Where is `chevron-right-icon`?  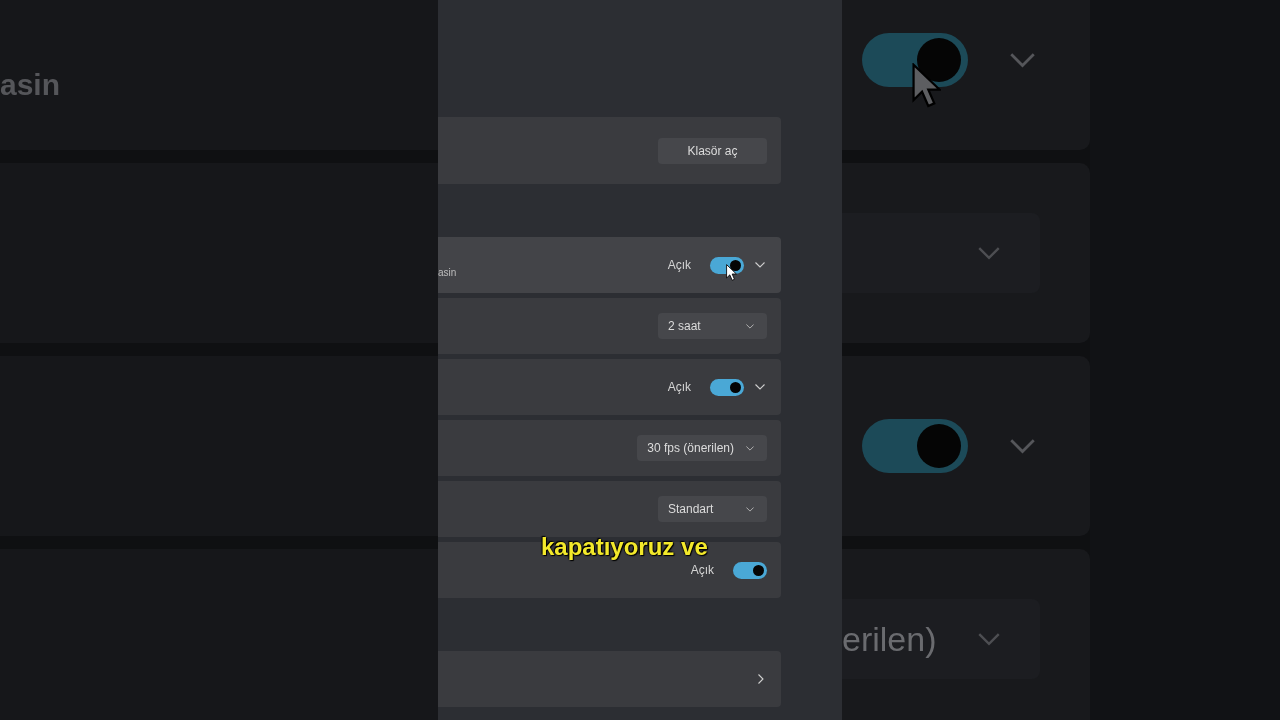 chevron-right-icon is located at coordinates (761, 679).